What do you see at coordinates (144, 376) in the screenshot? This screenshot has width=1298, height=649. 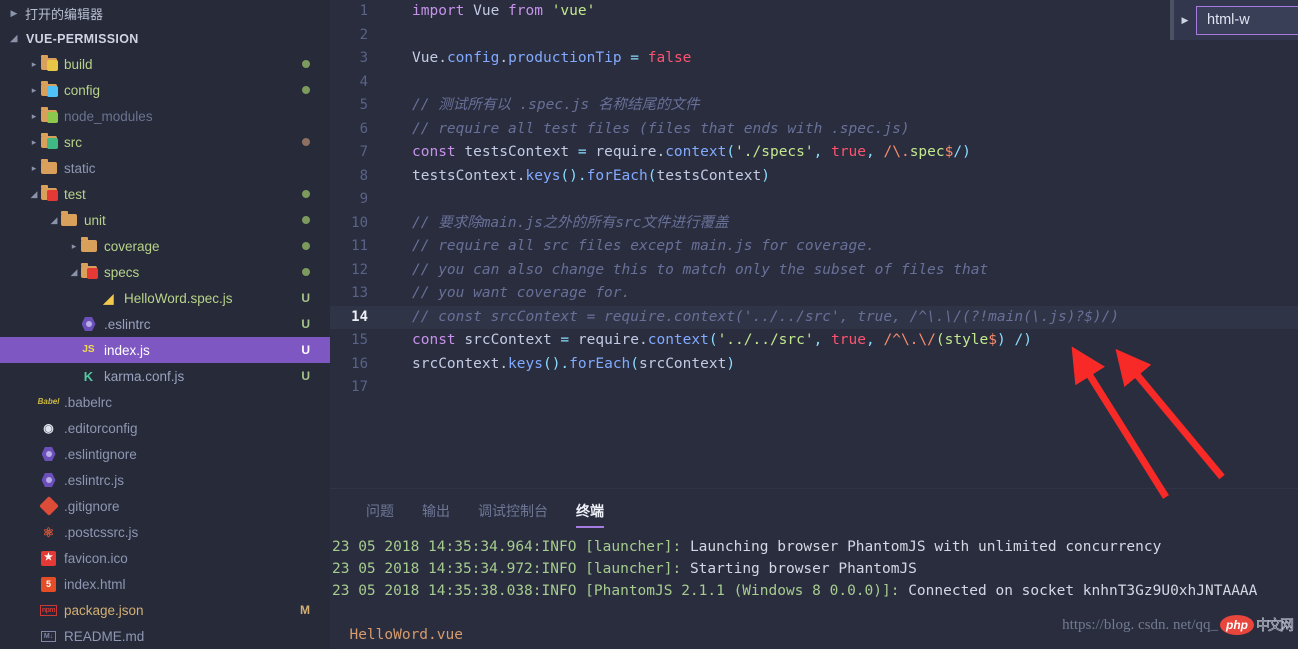 I see `tree-item-label: karma.conf.js` at bounding box center [144, 376].